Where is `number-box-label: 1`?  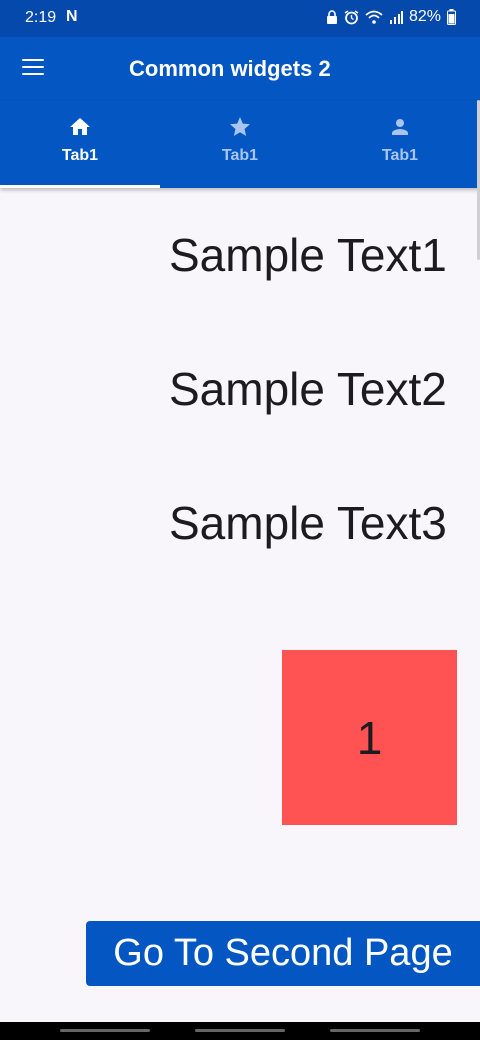 number-box-label: 1 is located at coordinates (369, 737).